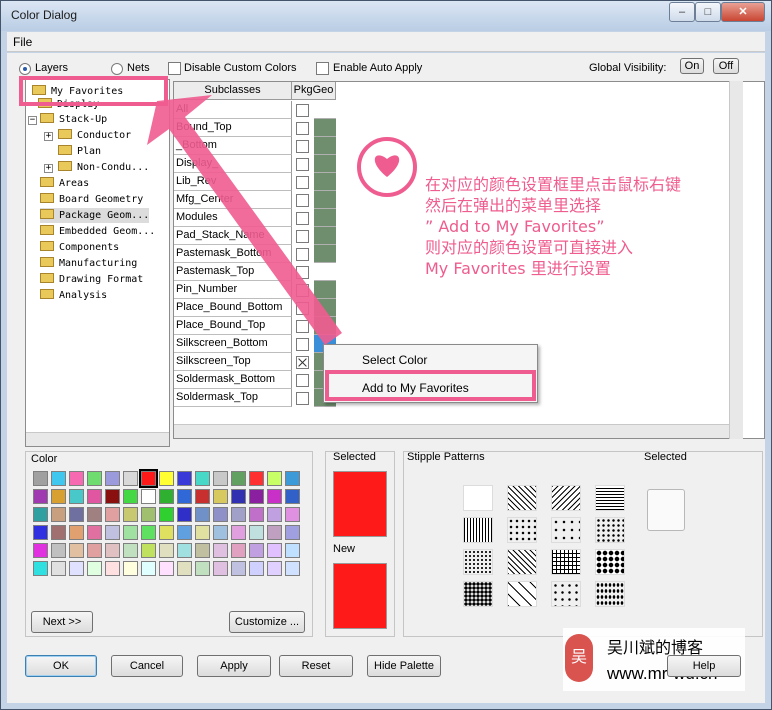  I want to click on close-button: ✕, so click(743, 12).